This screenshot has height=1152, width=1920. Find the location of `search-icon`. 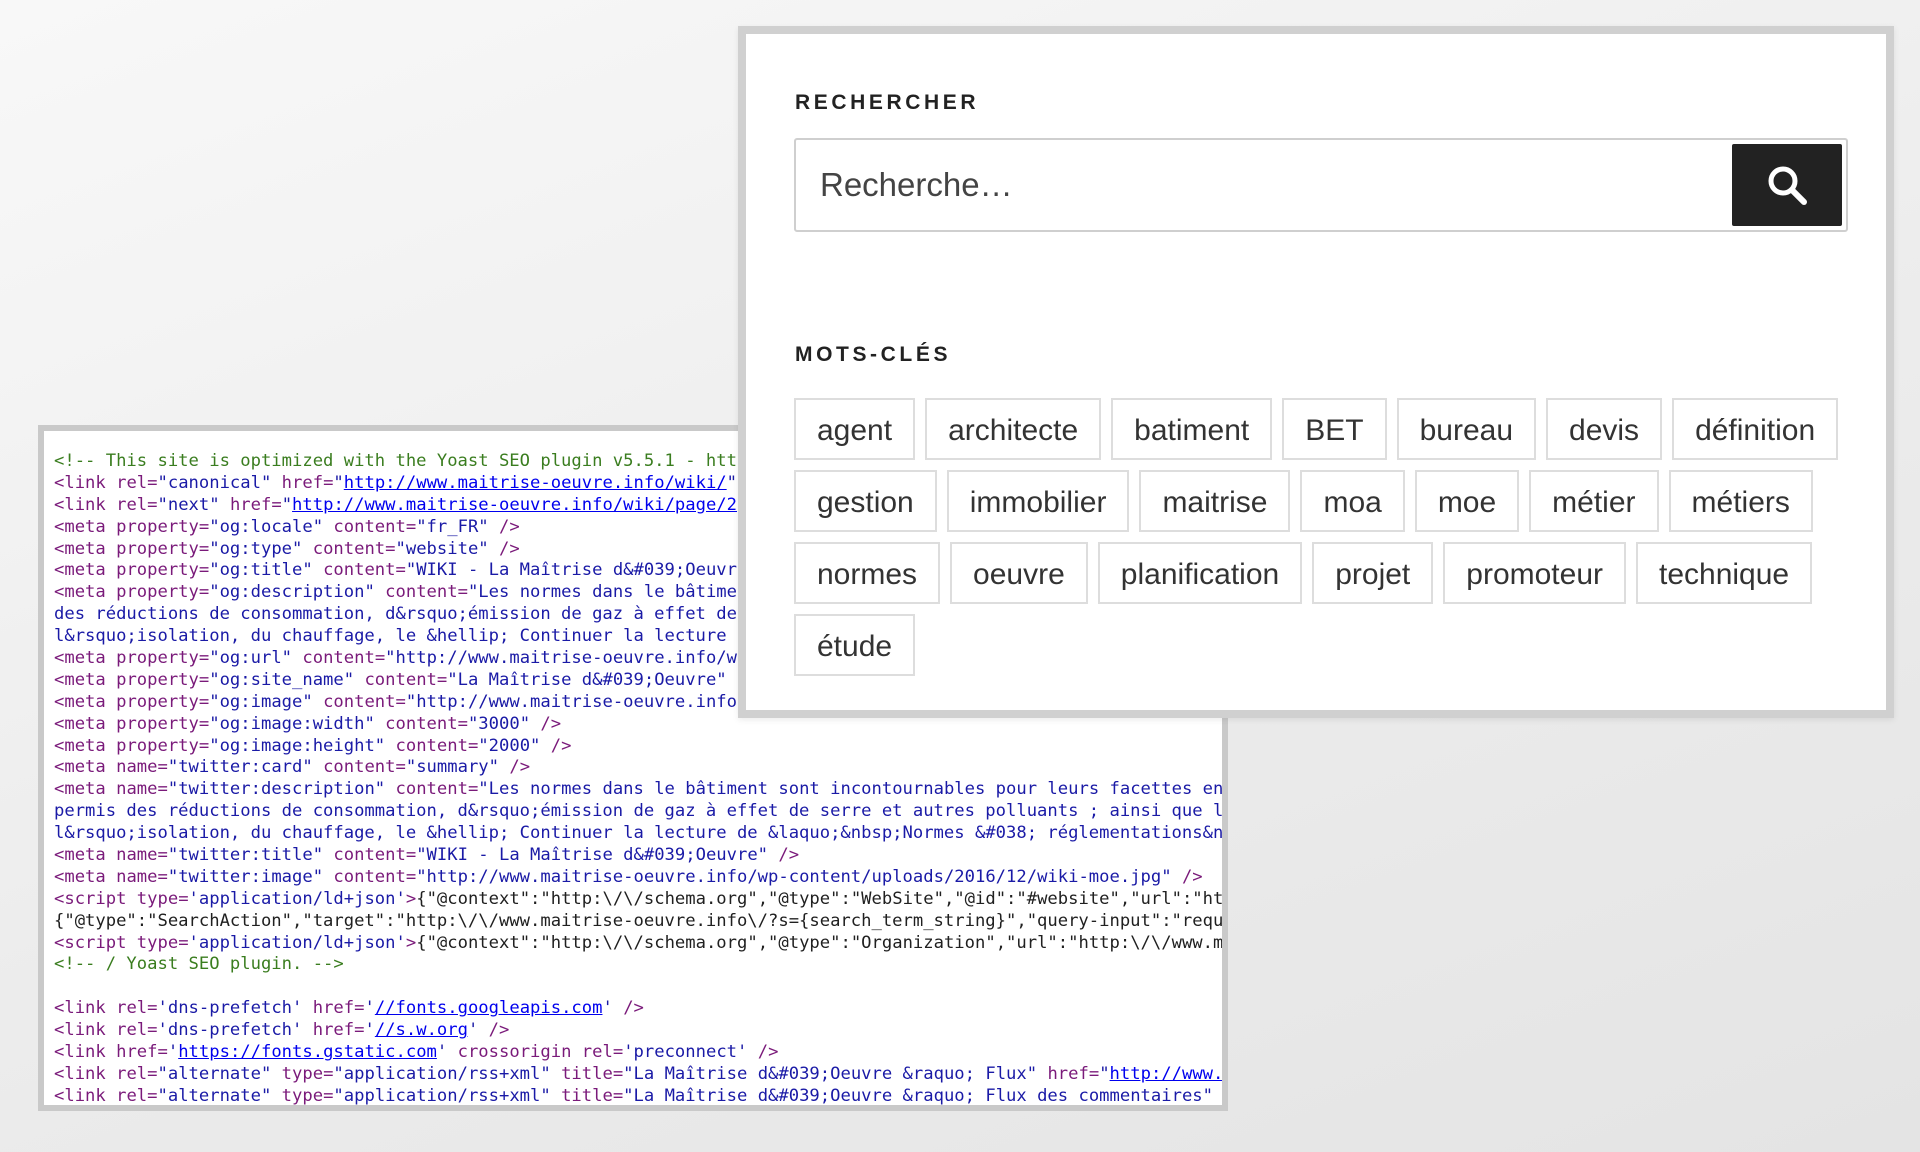

search-icon is located at coordinates (1787, 185).